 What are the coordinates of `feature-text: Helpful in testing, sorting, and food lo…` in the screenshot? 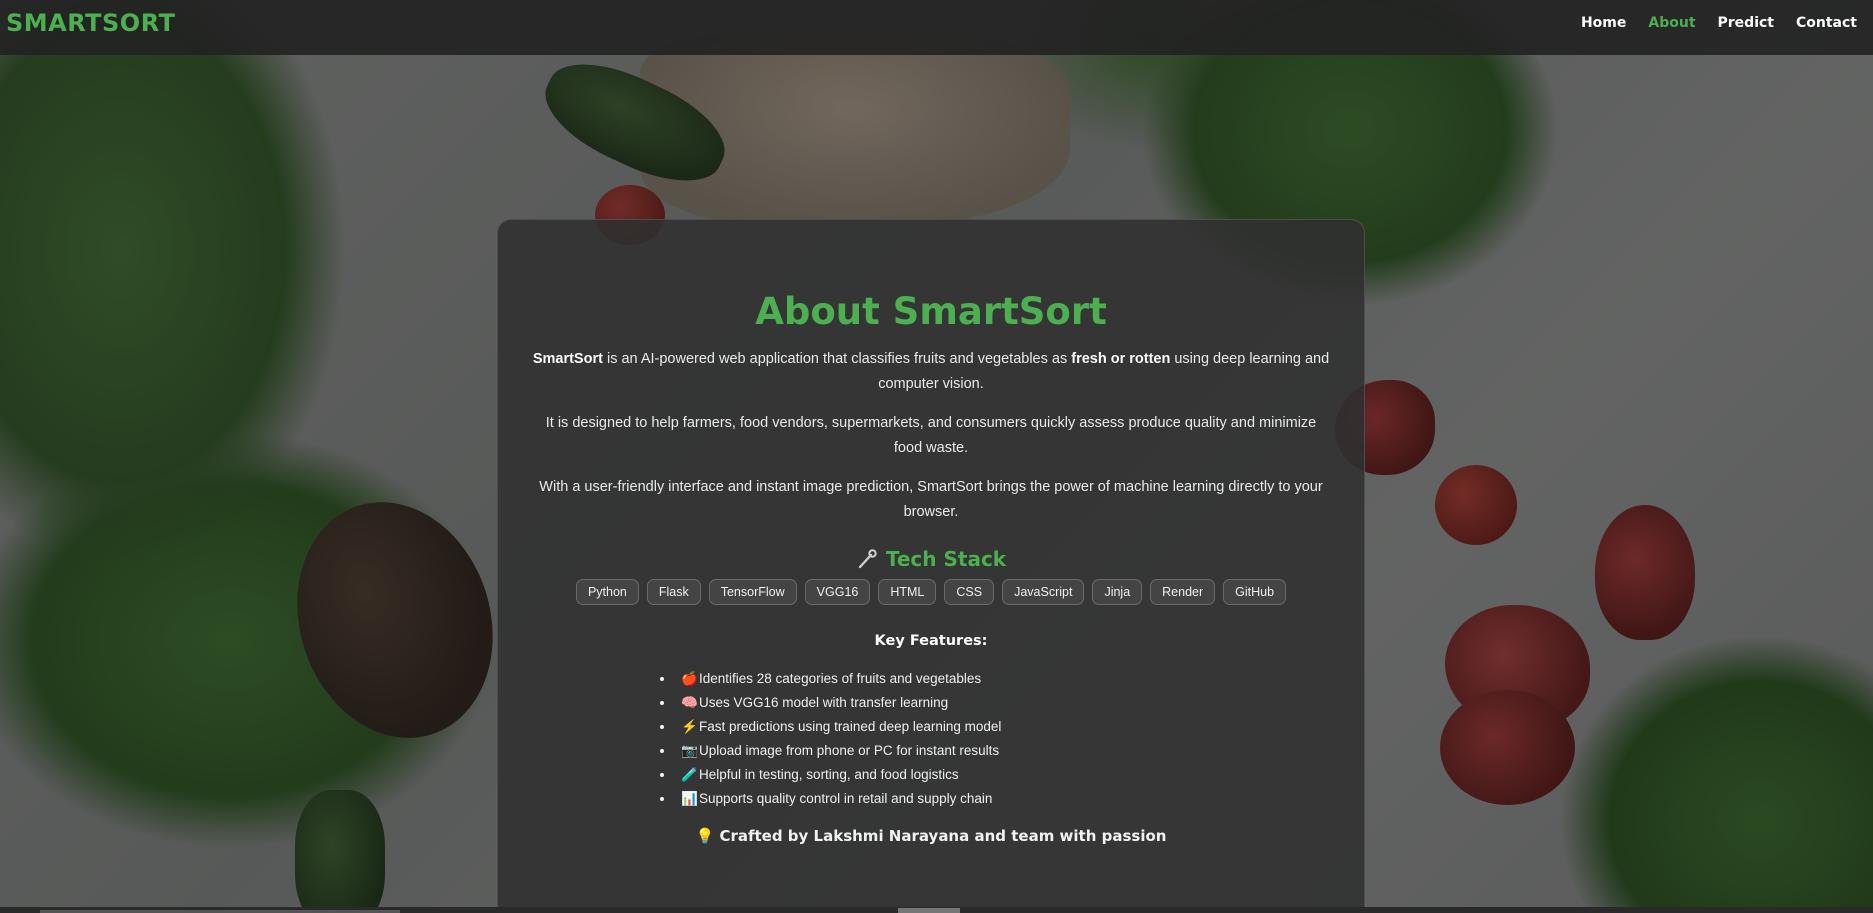 It's located at (829, 774).